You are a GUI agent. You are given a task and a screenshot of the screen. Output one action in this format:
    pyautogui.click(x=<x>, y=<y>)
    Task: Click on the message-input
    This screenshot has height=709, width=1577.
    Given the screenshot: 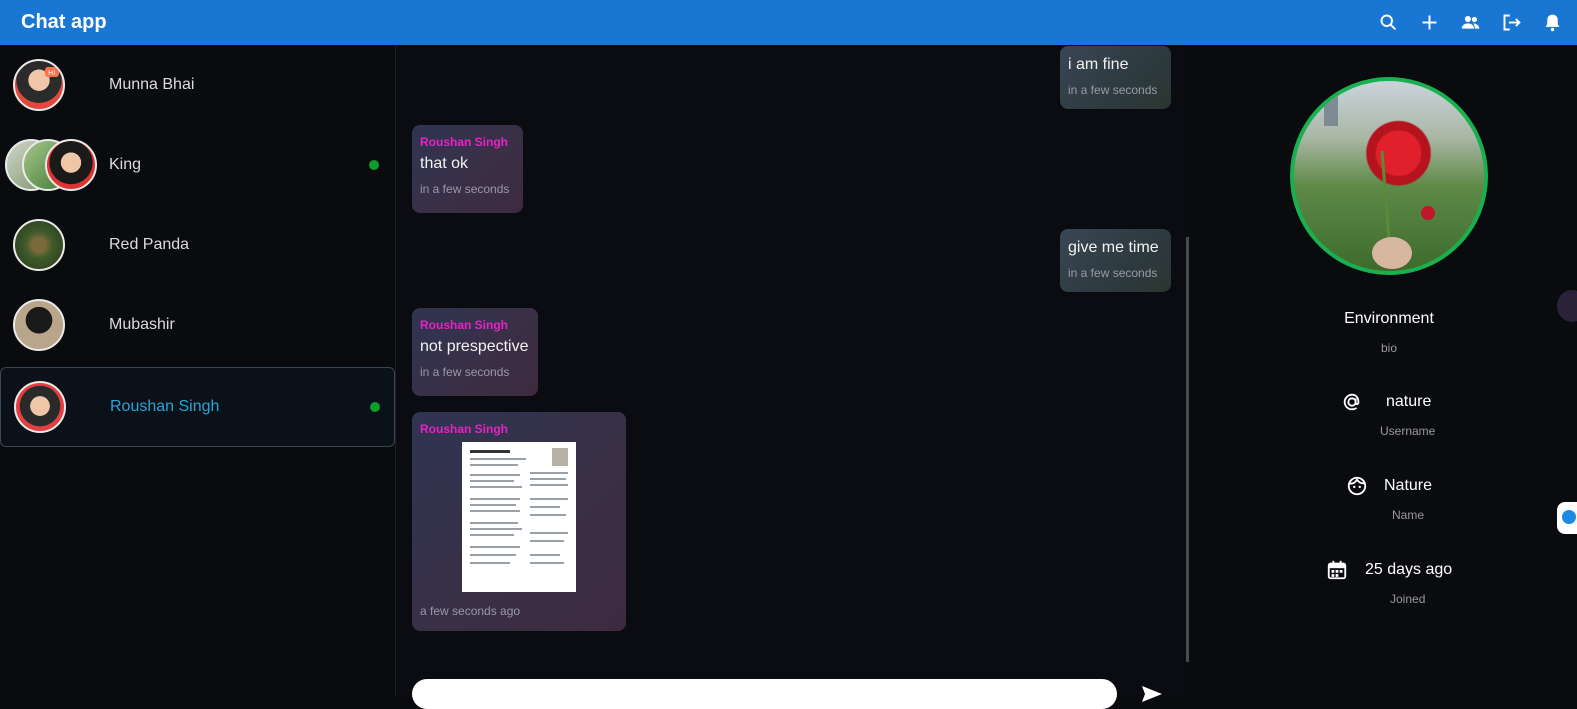 What is the action you would take?
    pyautogui.click(x=764, y=694)
    